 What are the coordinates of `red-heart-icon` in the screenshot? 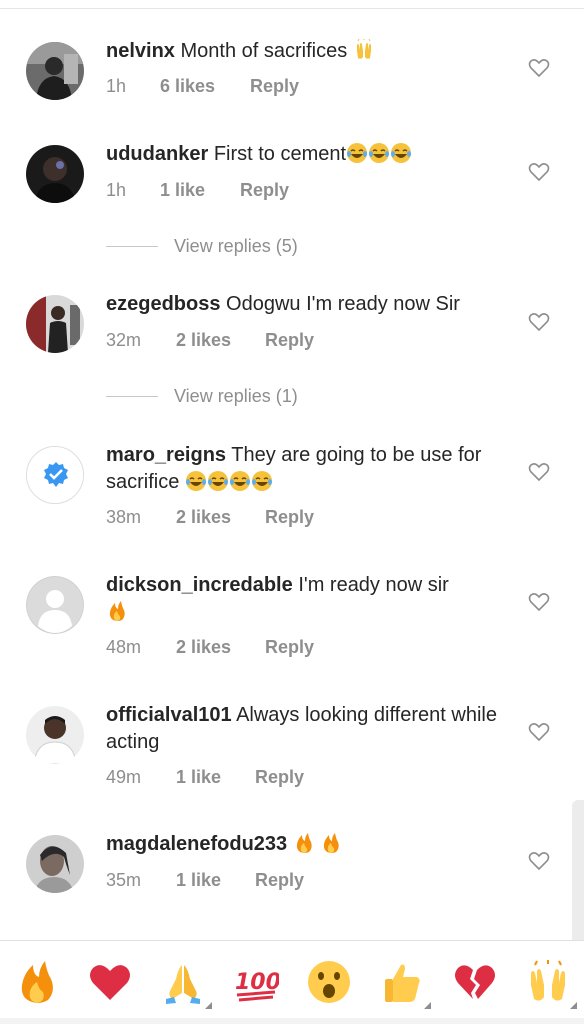 It's located at (110, 982).